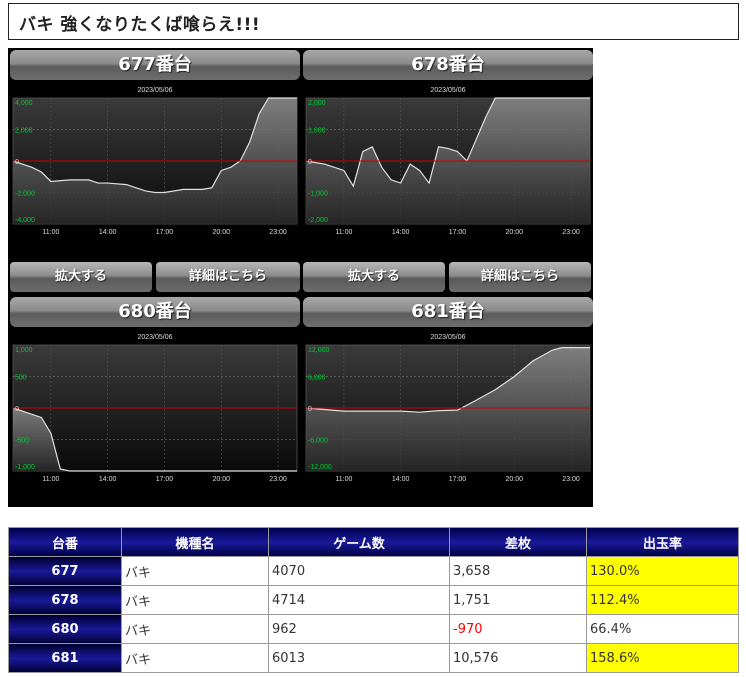  What do you see at coordinates (22, 441) in the screenshot?
I see `y-tick-label: -500` at bounding box center [22, 441].